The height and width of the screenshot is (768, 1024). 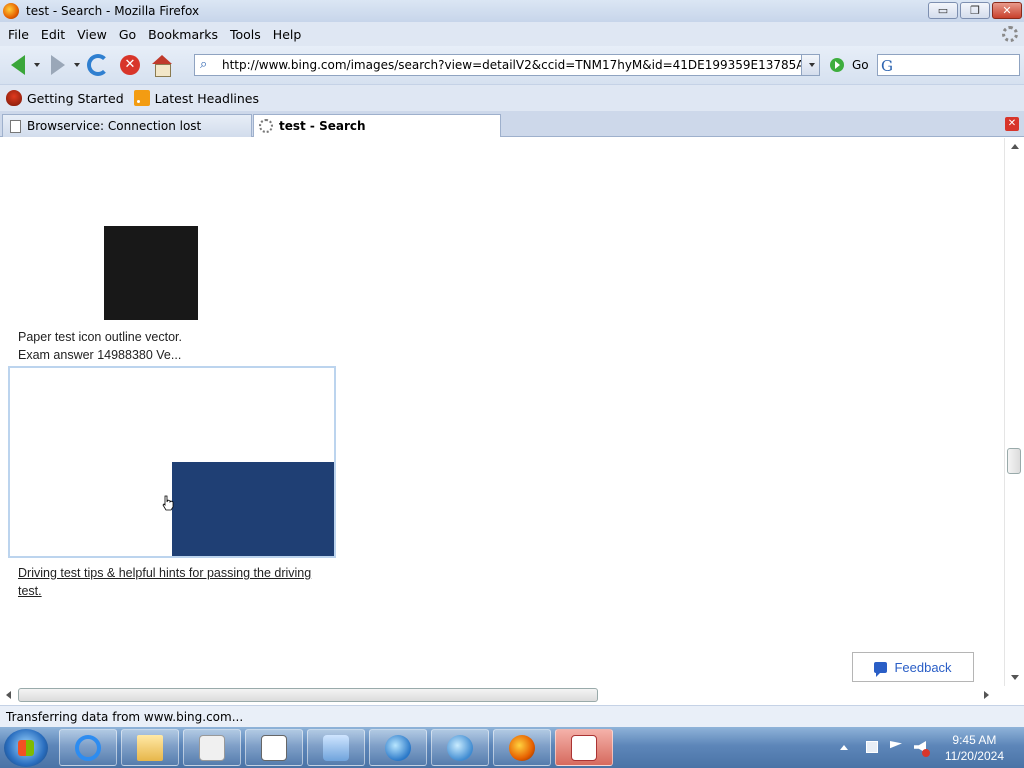 I want to click on chevron-down-icon, so click(x=811, y=65).